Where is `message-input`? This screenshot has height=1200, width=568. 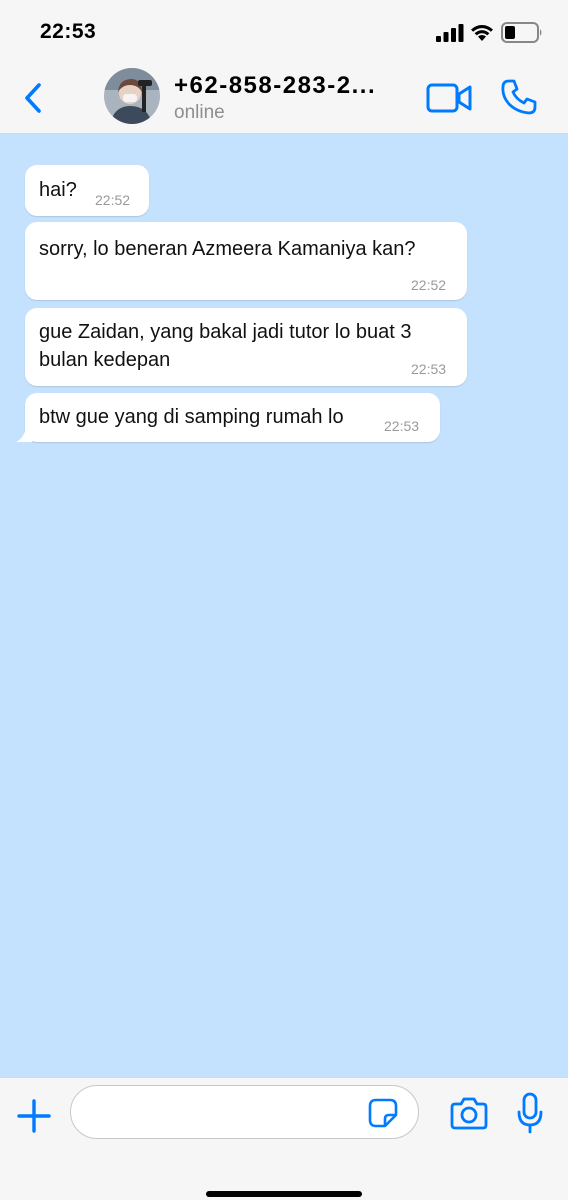
message-input is located at coordinates (244, 1112).